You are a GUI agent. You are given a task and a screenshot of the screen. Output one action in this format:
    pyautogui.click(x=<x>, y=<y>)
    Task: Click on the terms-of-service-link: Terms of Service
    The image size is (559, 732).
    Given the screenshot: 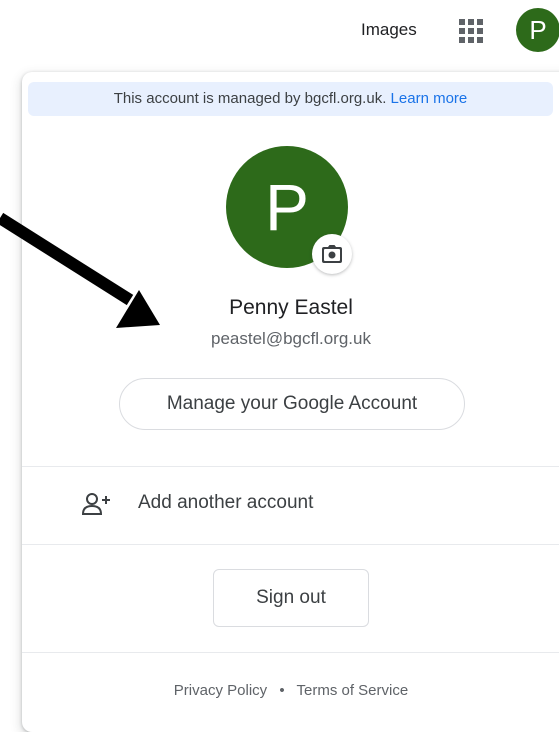 What is the action you would take?
    pyautogui.click(x=353, y=690)
    